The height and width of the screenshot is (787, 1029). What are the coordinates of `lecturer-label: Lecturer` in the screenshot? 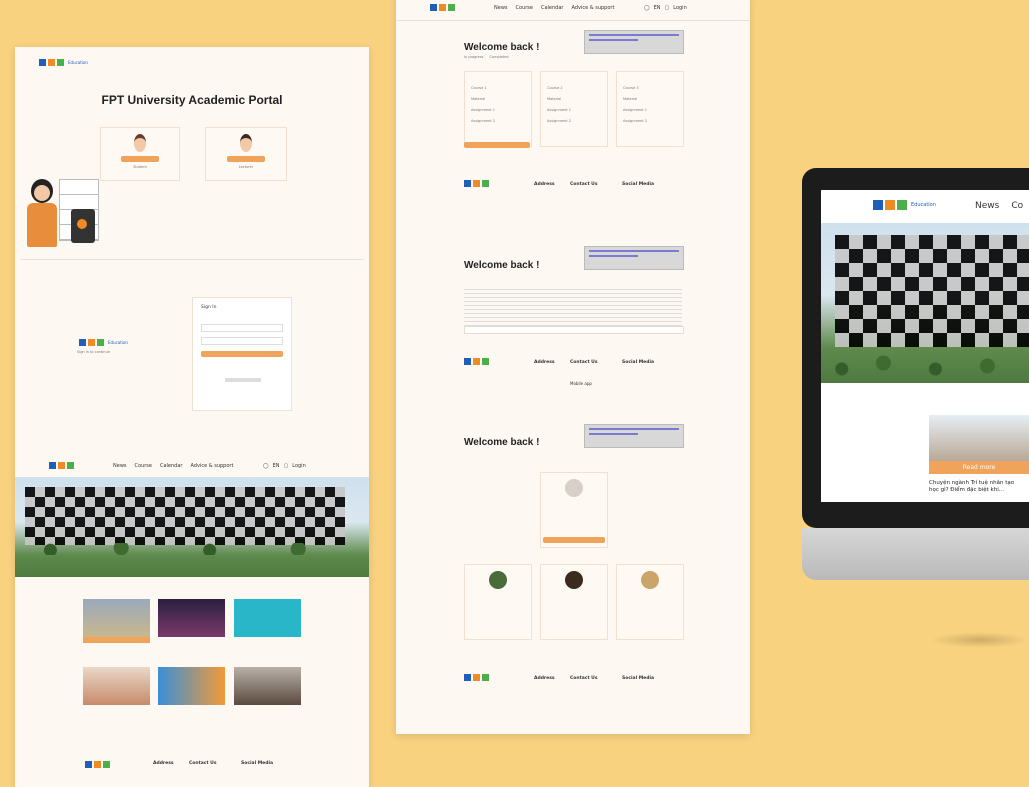 It's located at (246, 167).